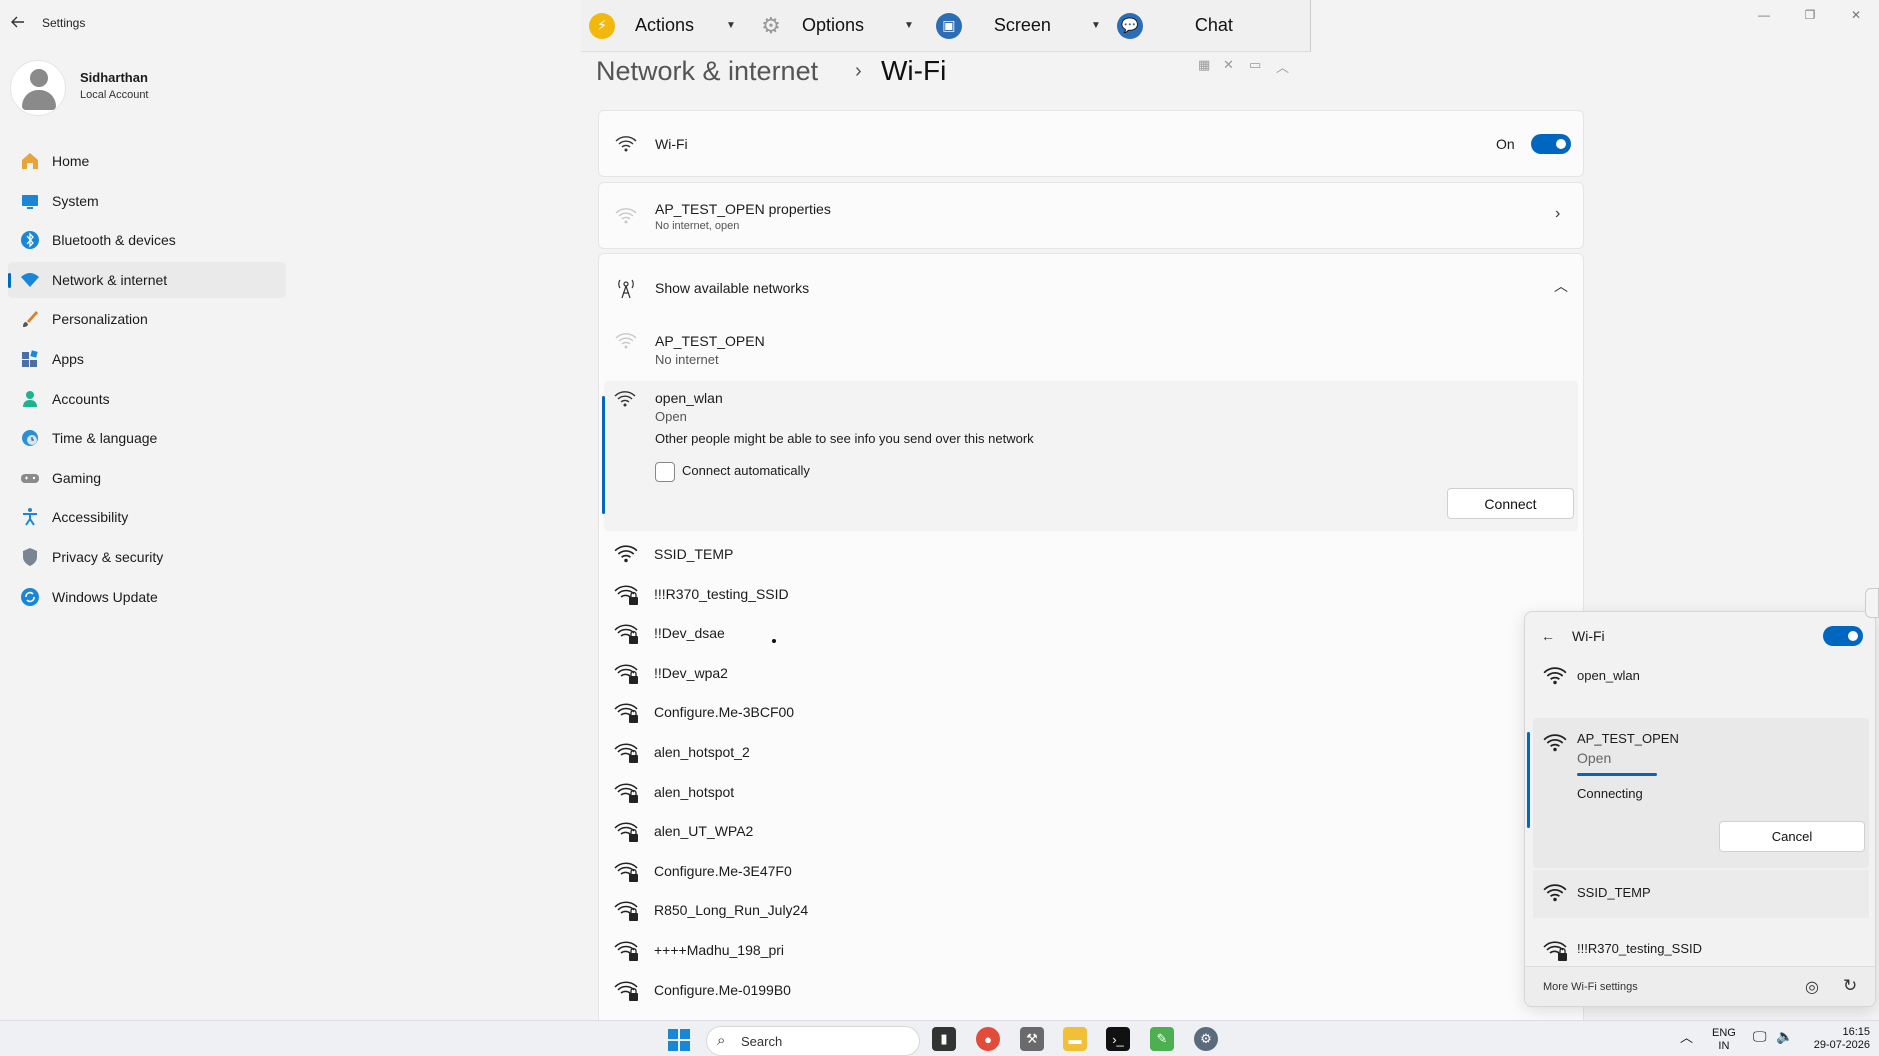 The width and height of the screenshot is (1879, 1056). I want to click on grid-icon: ▦, so click(1204, 65).